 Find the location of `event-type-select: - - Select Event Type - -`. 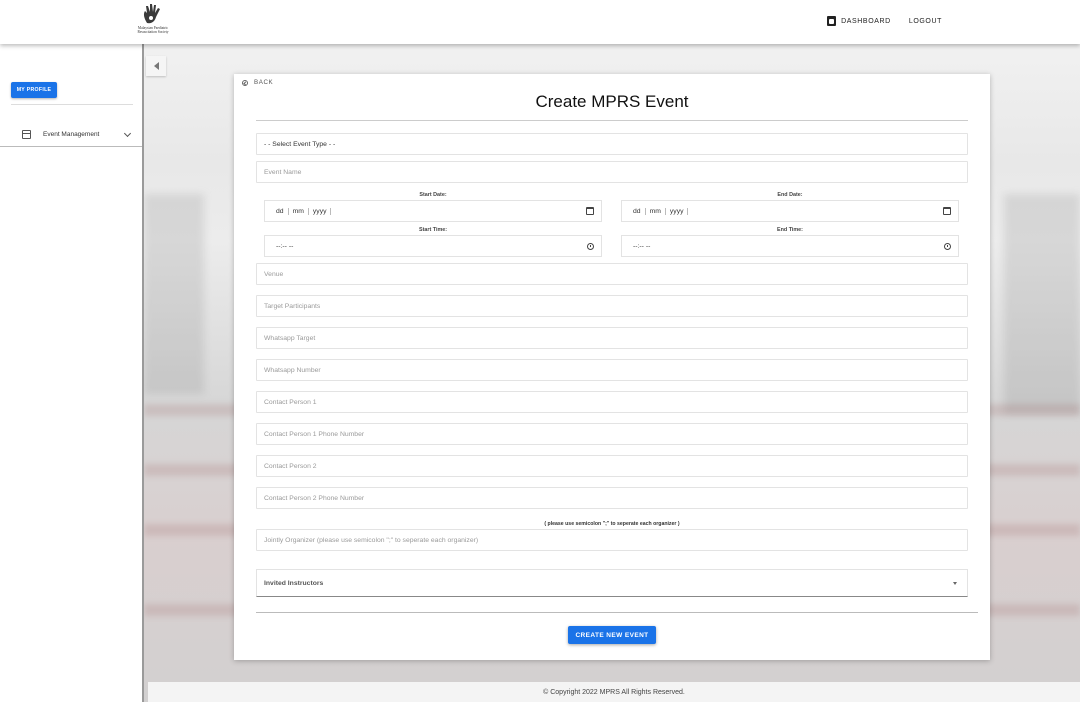

event-type-select: - - Select Event Type - - is located at coordinates (612, 144).